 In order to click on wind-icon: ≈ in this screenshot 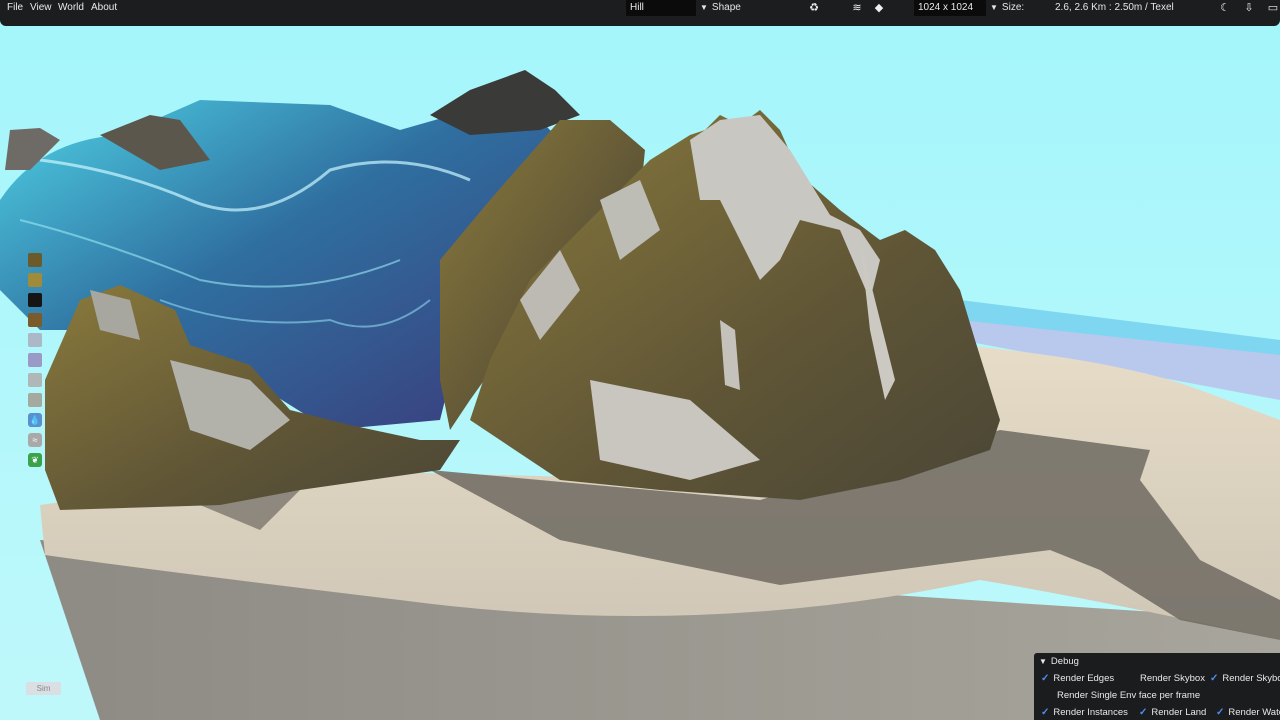, I will do `click(35, 440)`.